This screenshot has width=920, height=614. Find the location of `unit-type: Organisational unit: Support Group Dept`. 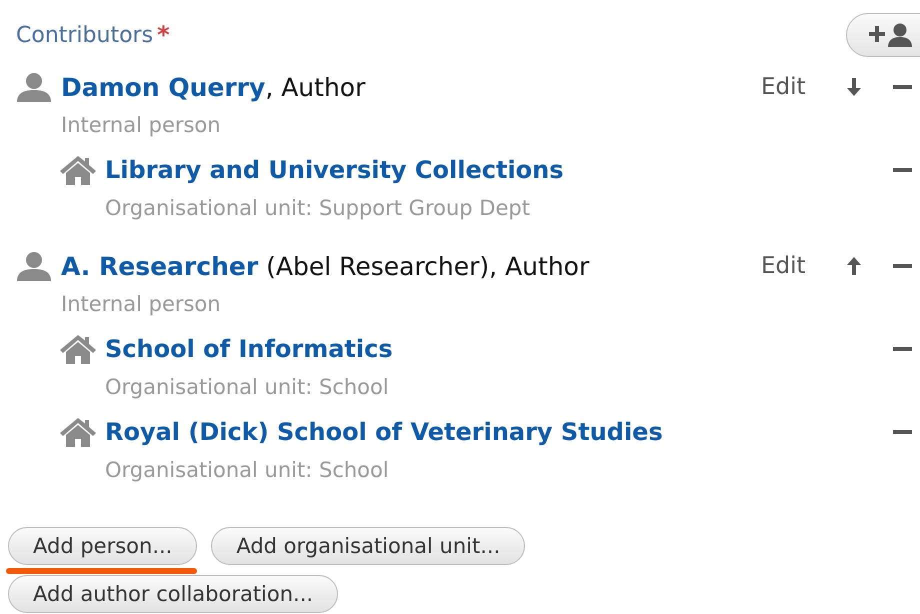

unit-type: Organisational unit: Support Group Dept is located at coordinates (317, 208).